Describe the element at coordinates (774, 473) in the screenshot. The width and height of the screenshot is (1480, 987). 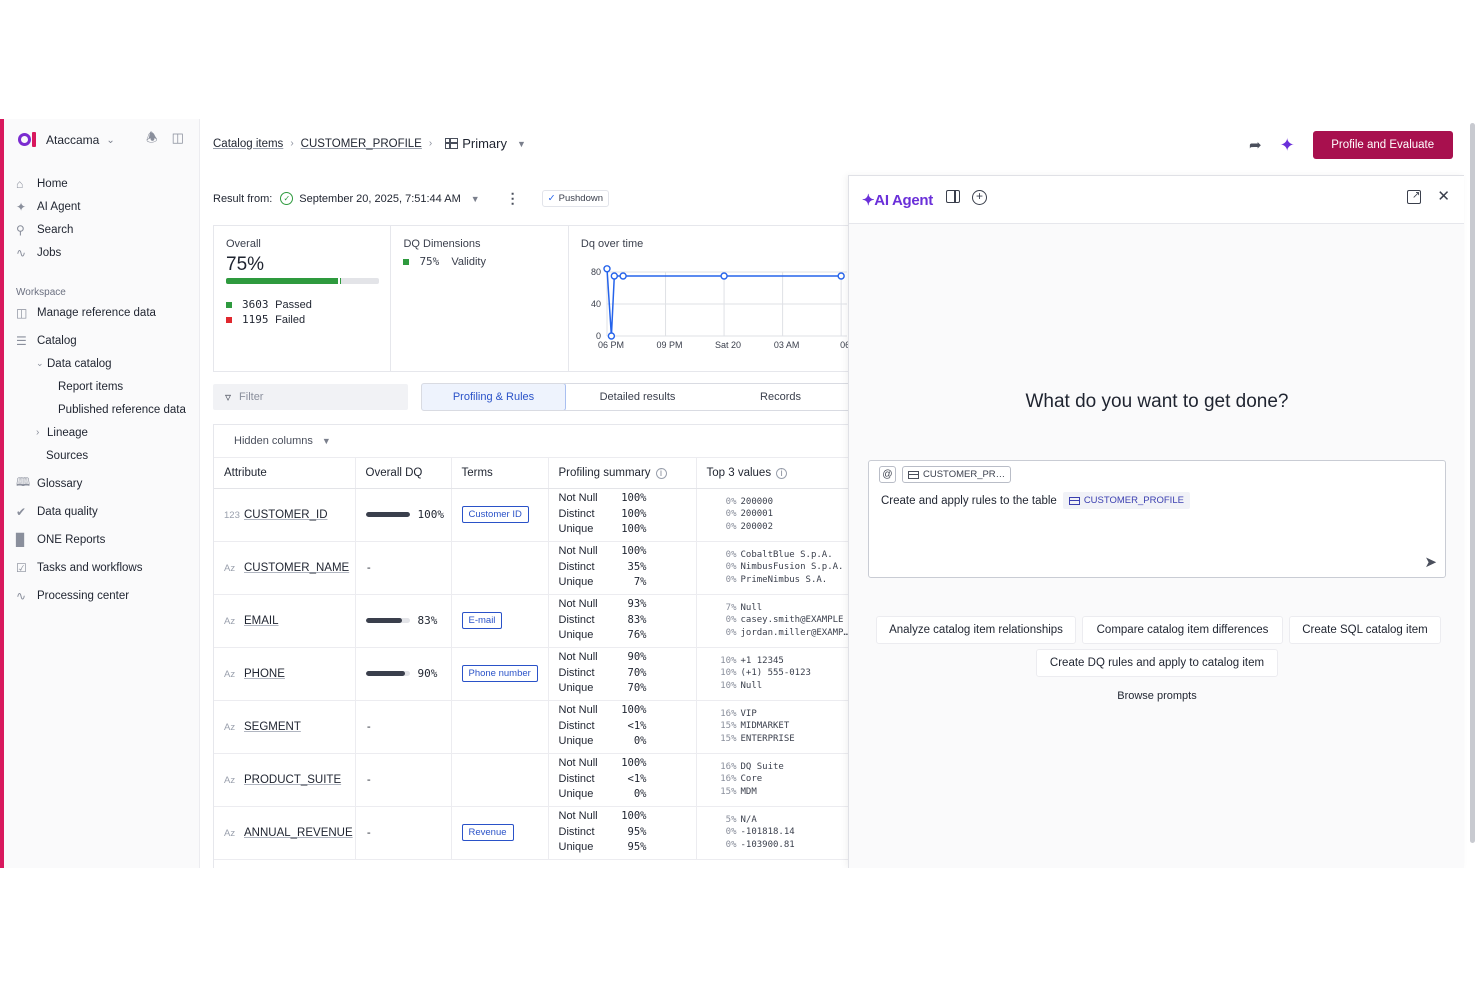
I see `col-header-top-values: Top 3 values i` at that location.